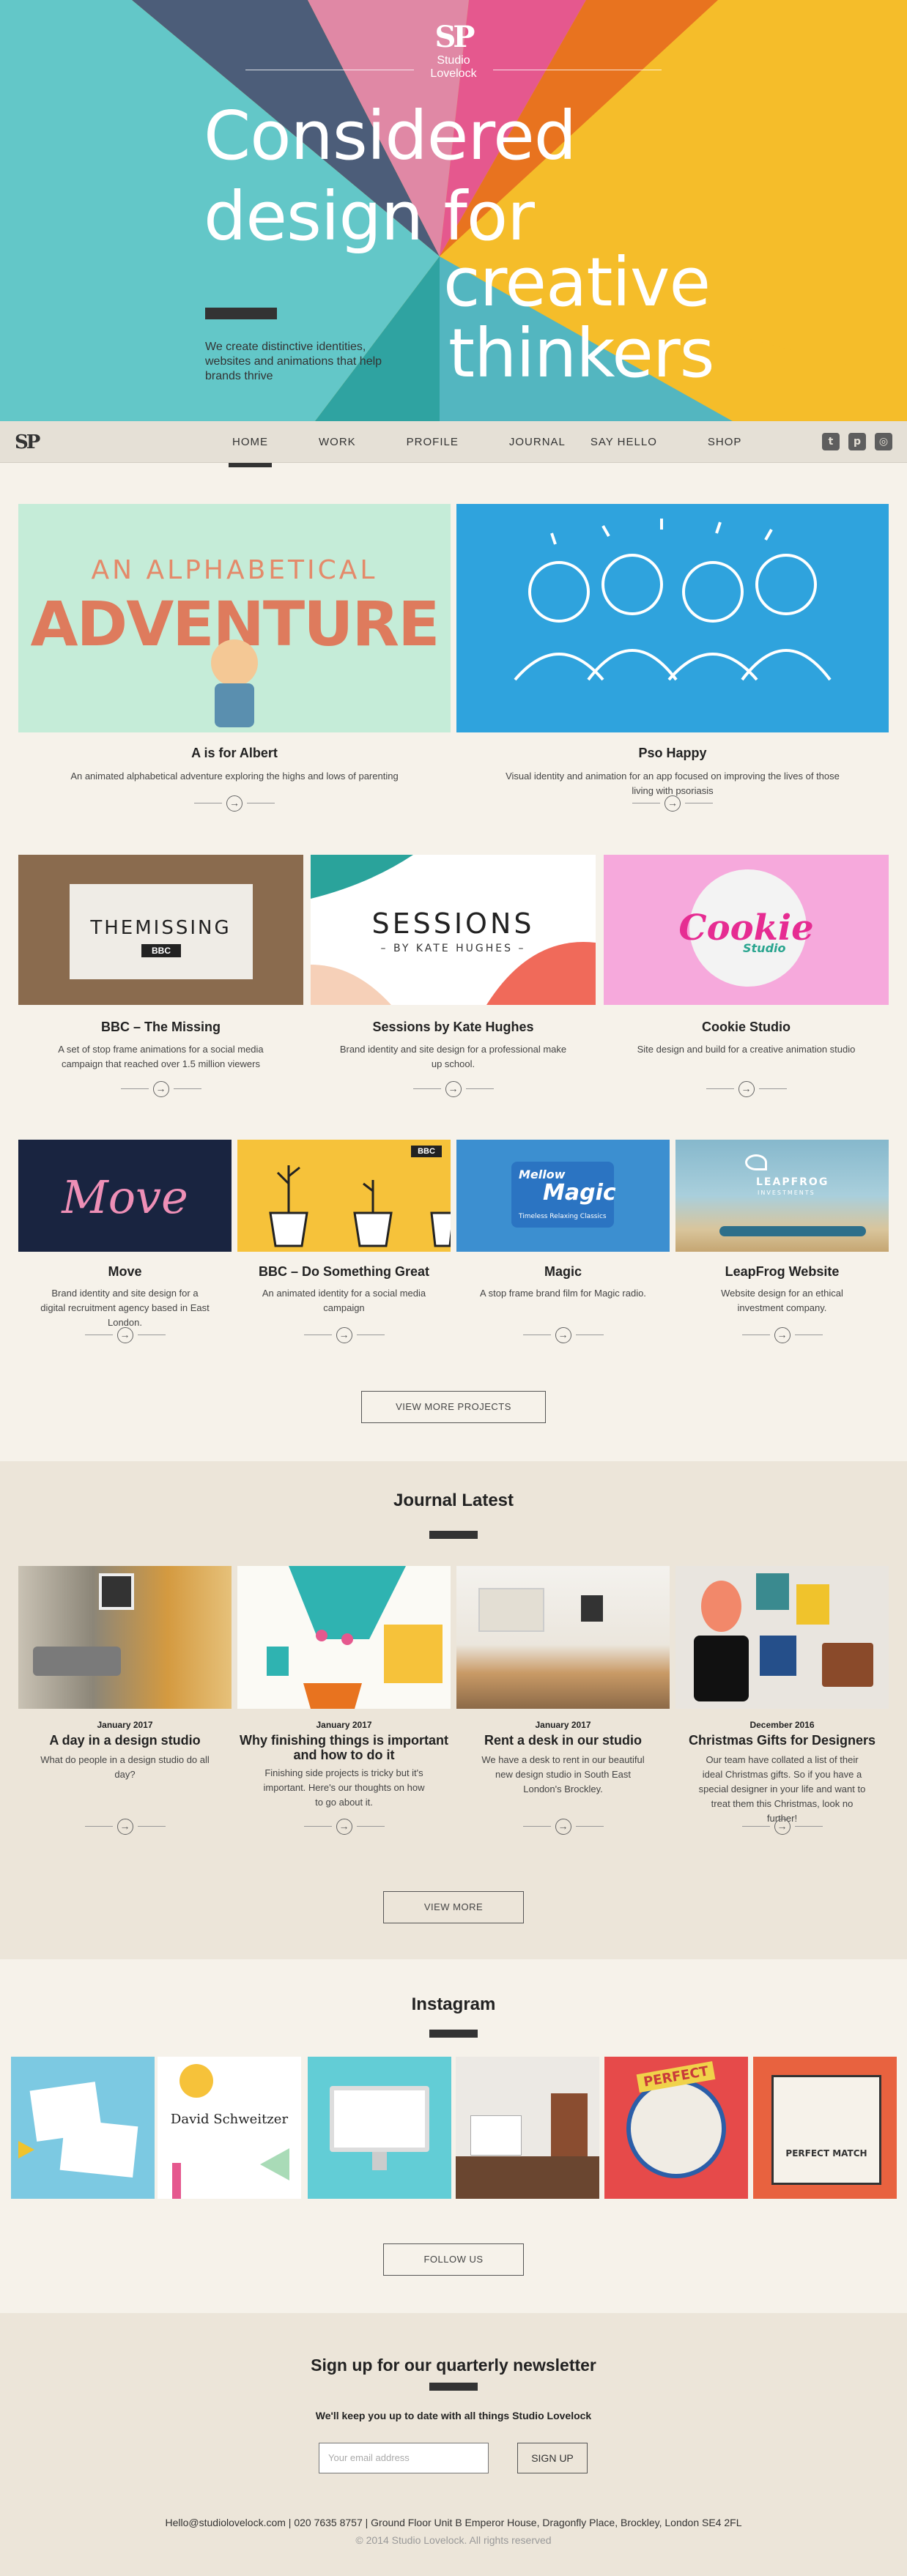 The height and width of the screenshot is (2576, 907). I want to click on art-text: AN ALPHABETICAL, so click(234, 570).